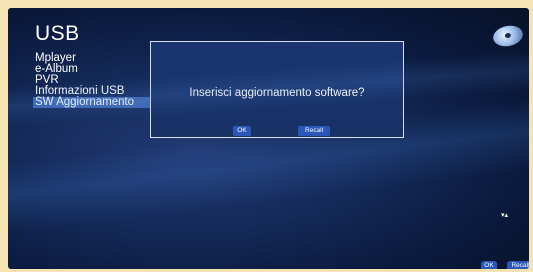 This screenshot has width=533, height=272. I want to click on dialog-recall-button: Recall, so click(314, 131).